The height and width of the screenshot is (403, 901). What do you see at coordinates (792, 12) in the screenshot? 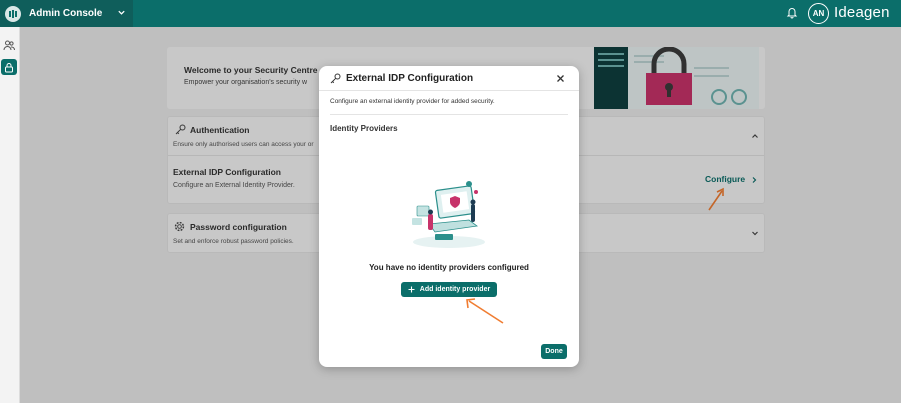
I see `bell-icon` at bounding box center [792, 12].